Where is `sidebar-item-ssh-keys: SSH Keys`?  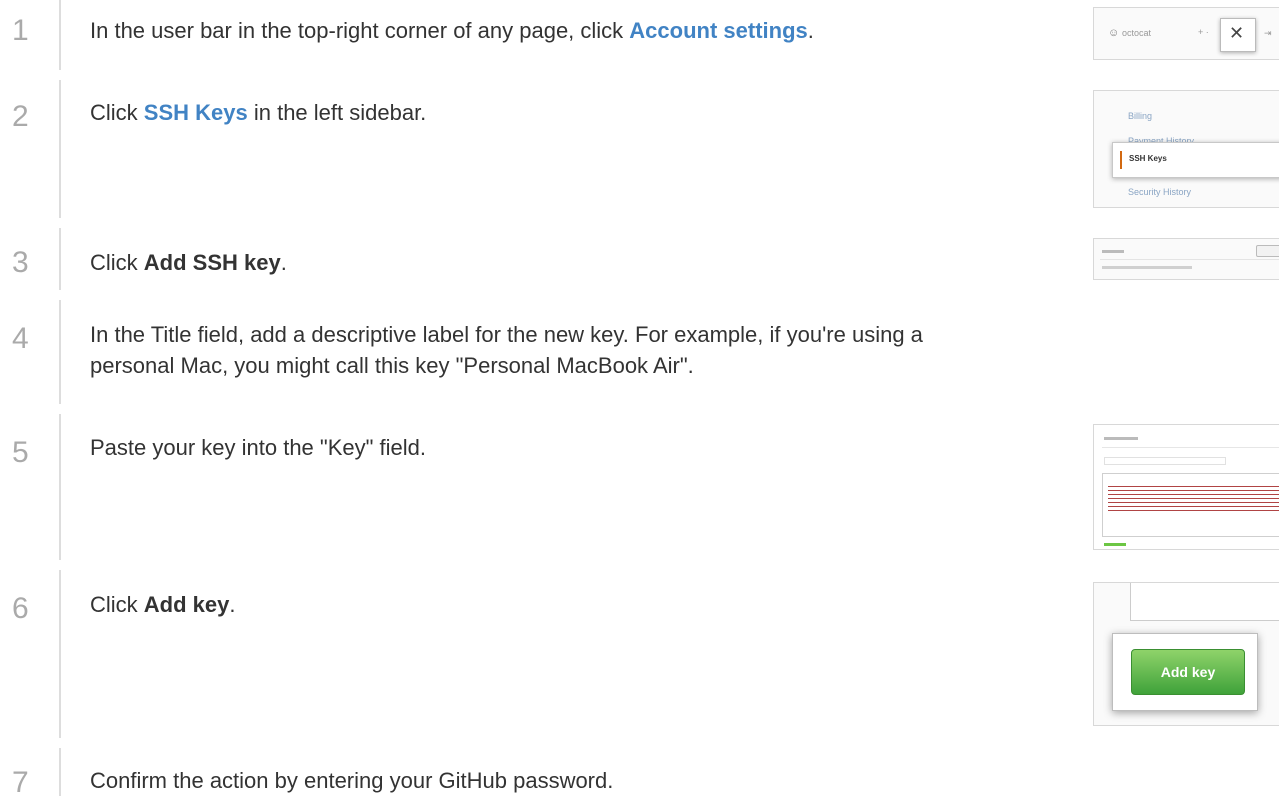 sidebar-item-ssh-keys: SSH Keys is located at coordinates (1195, 160).